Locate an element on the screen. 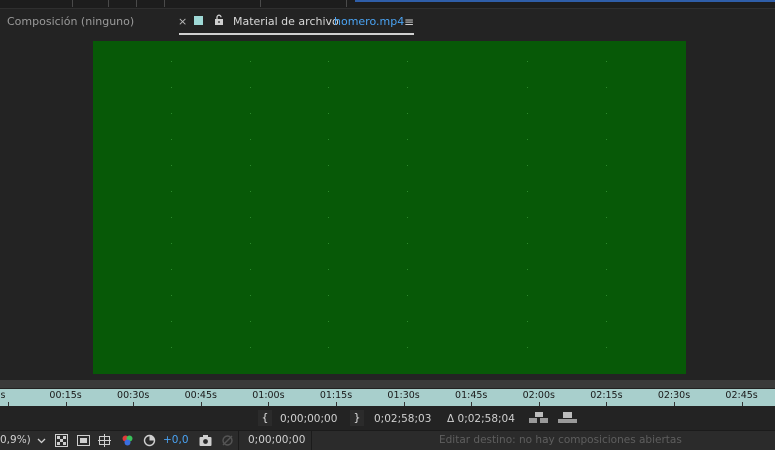 The image size is (775, 450). duration-time: Δ 0;02;58;04 is located at coordinates (481, 419).